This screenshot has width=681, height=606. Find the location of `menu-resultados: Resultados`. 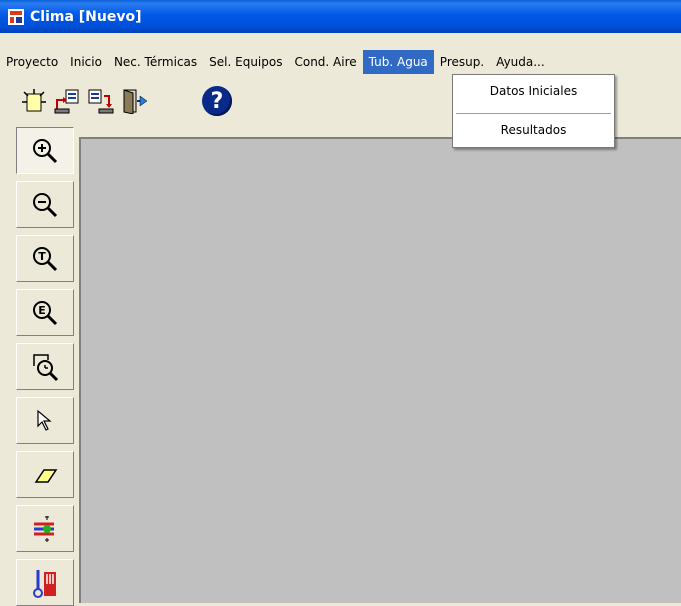

menu-resultados: Resultados is located at coordinates (533, 130).